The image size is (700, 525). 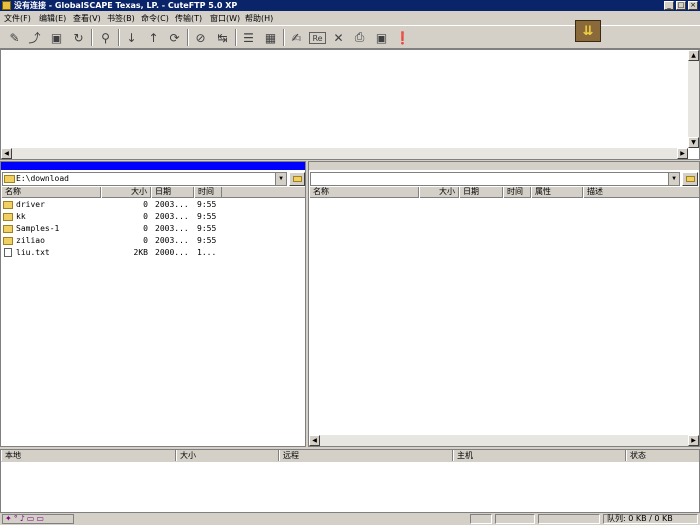 What do you see at coordinates (188, 18) in the screenshot?
I see `menu-transfer: 传输(T)` at bounding box center [188, 18].